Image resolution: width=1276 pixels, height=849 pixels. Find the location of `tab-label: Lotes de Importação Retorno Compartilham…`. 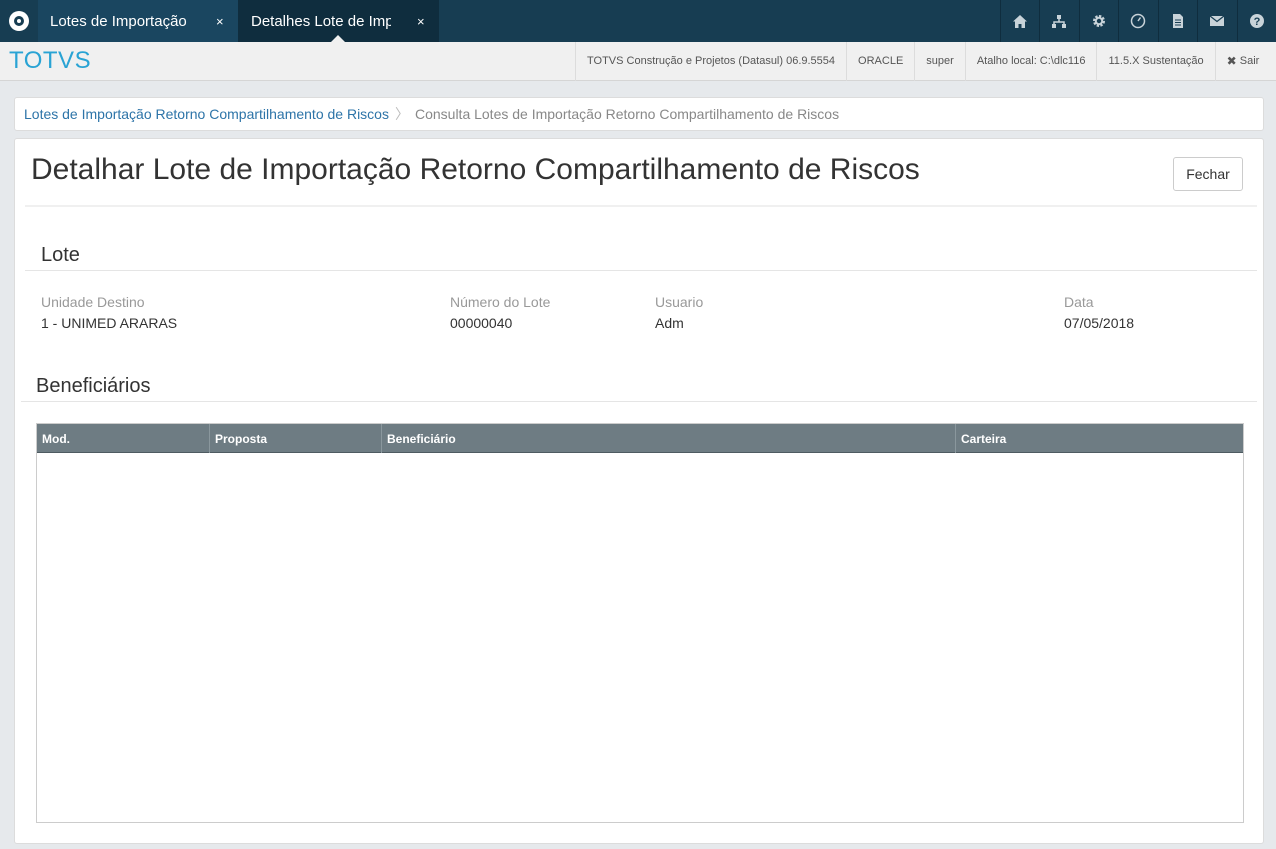

tab-label: Lotes de Importação Retorno Compartilham… is located at coordinates (120, 21).